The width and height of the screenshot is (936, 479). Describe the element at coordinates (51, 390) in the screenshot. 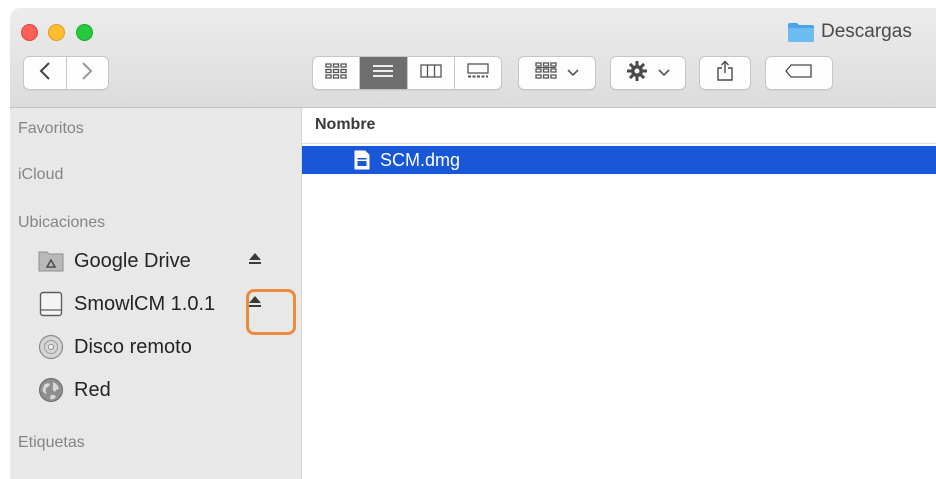

I see `network-globe-icon` at that location.